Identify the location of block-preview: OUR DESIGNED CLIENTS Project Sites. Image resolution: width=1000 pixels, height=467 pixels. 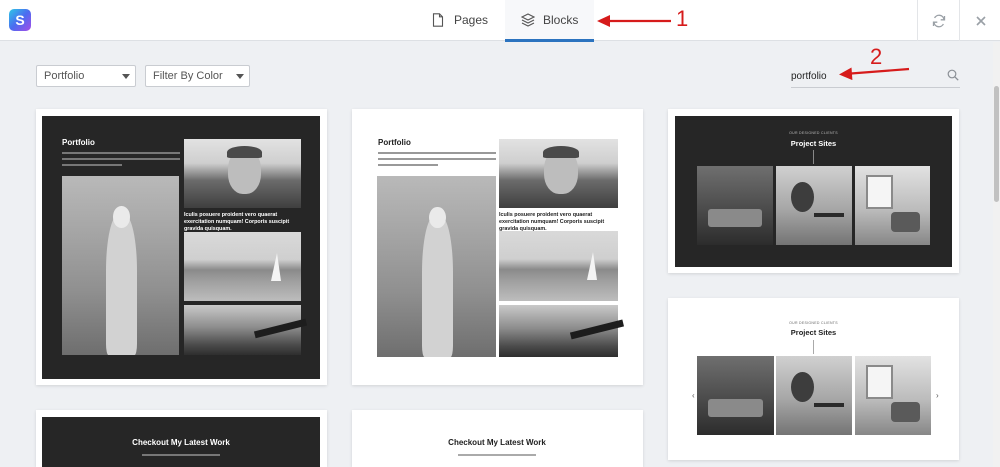
(813, 191).